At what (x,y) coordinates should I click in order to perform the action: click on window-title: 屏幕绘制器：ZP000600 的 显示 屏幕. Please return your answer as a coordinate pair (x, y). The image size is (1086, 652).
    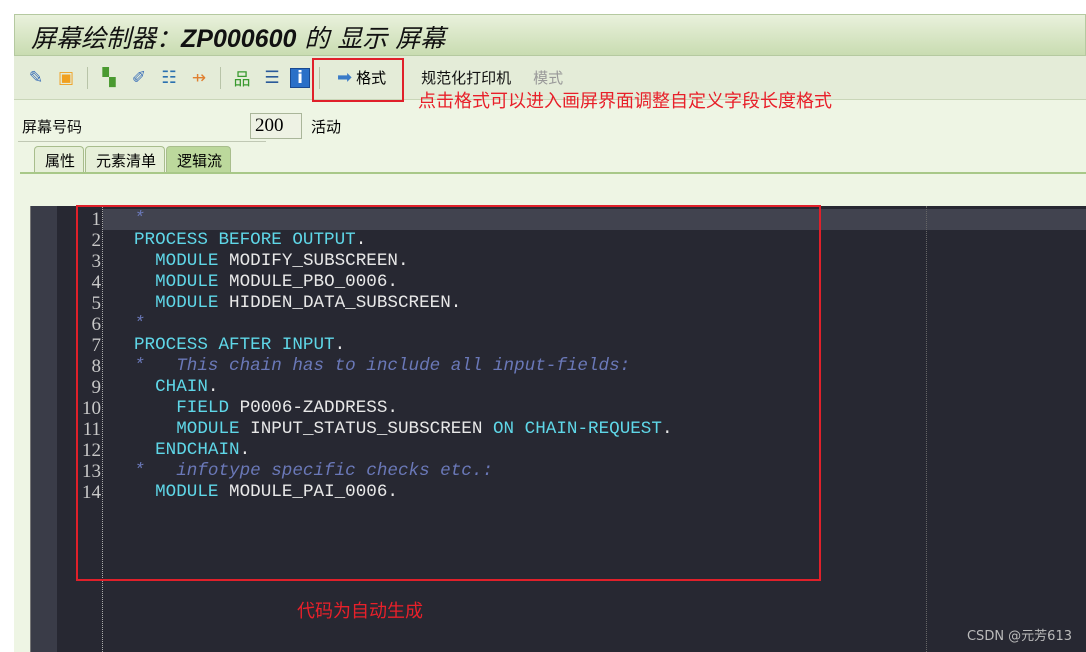
    Looking at the image, I should click on (550, 35).